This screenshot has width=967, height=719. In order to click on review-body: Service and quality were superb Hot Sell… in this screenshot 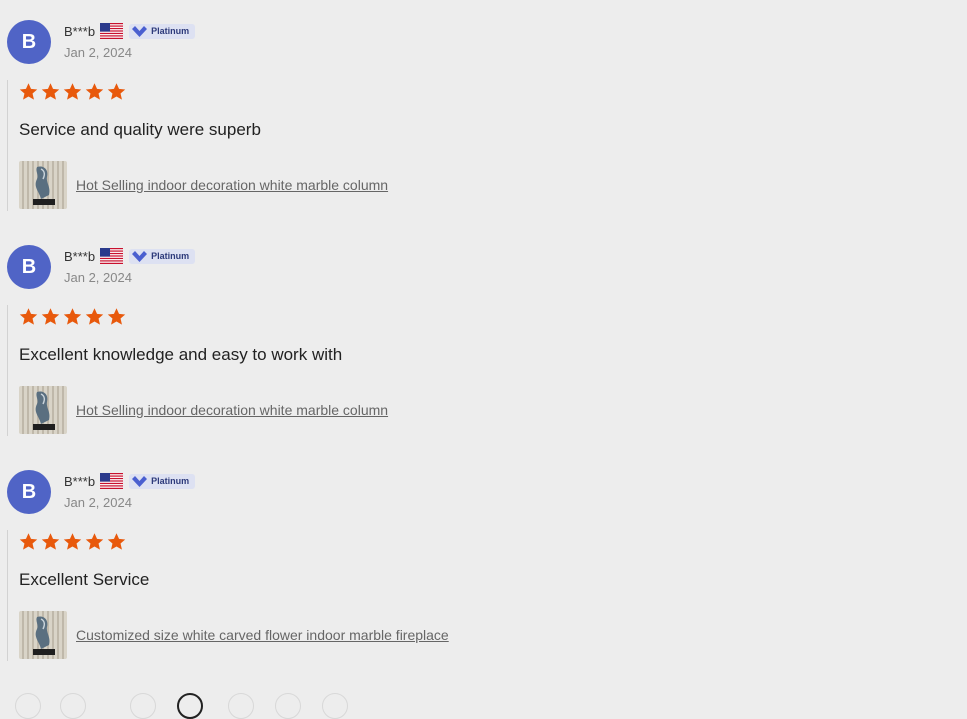, I will do `click(197, 145)`.